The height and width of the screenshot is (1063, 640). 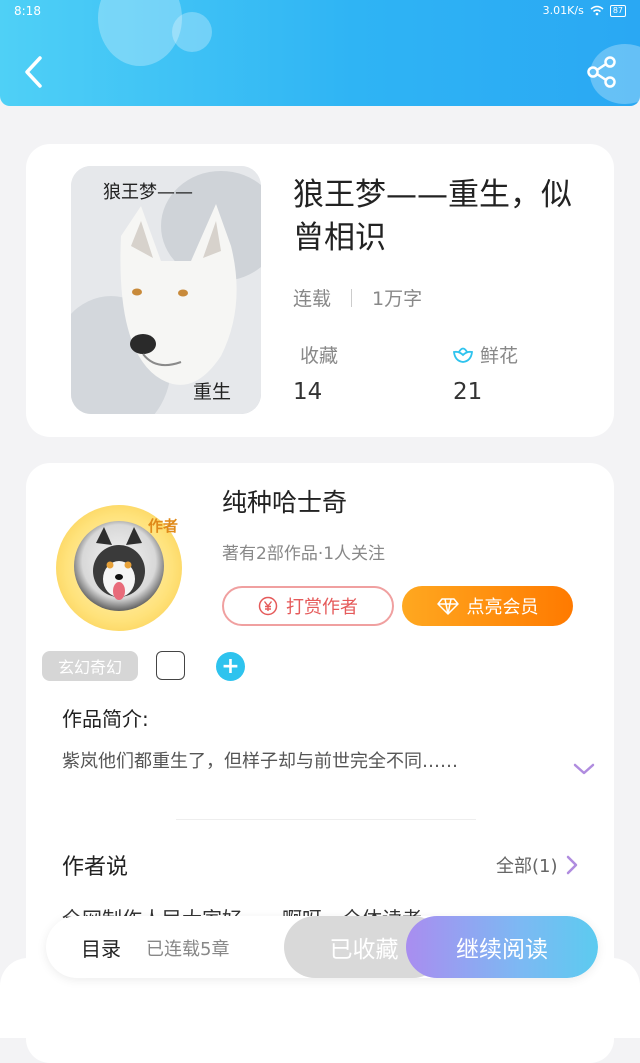 I want to click on header-bar: 8:18 3.01K/s 87, so click(x=320, y=53).